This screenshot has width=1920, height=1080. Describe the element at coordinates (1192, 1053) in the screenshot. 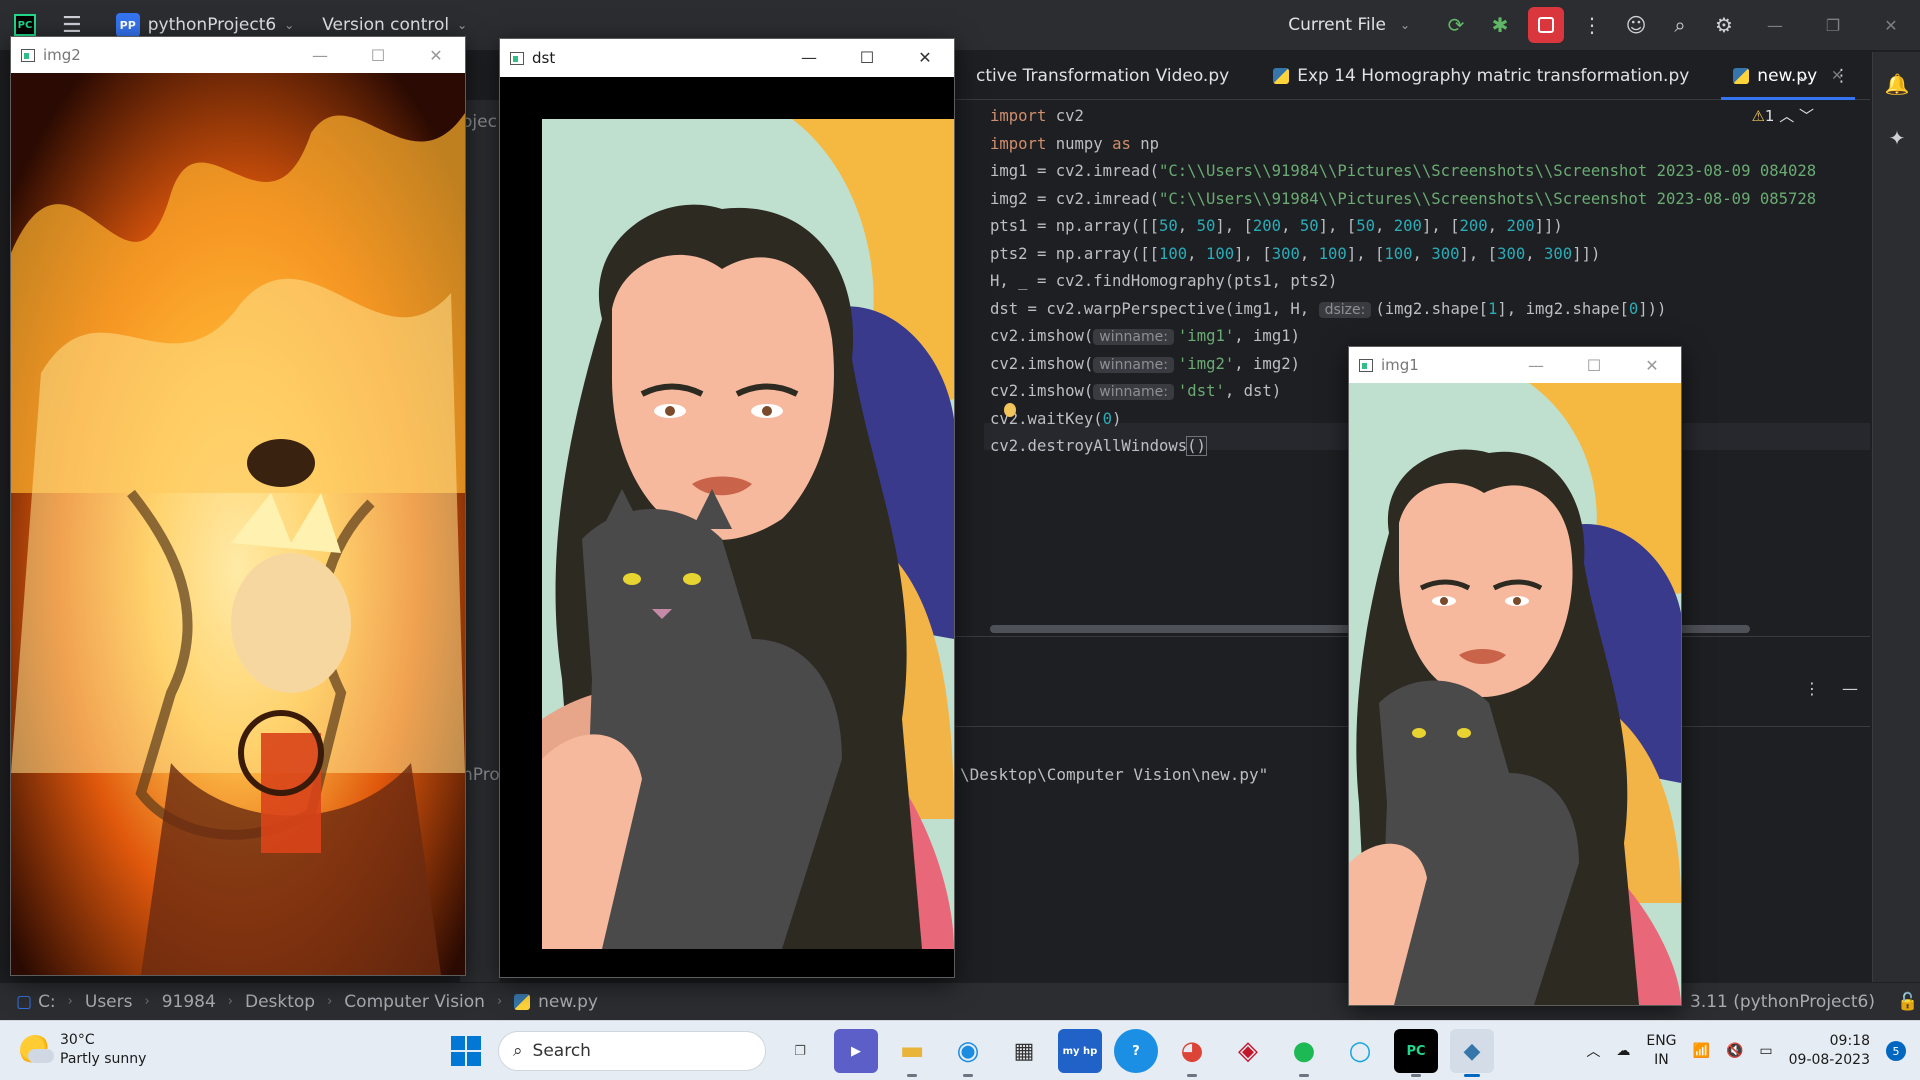

I see `chrome-icon: ◕` at that location.